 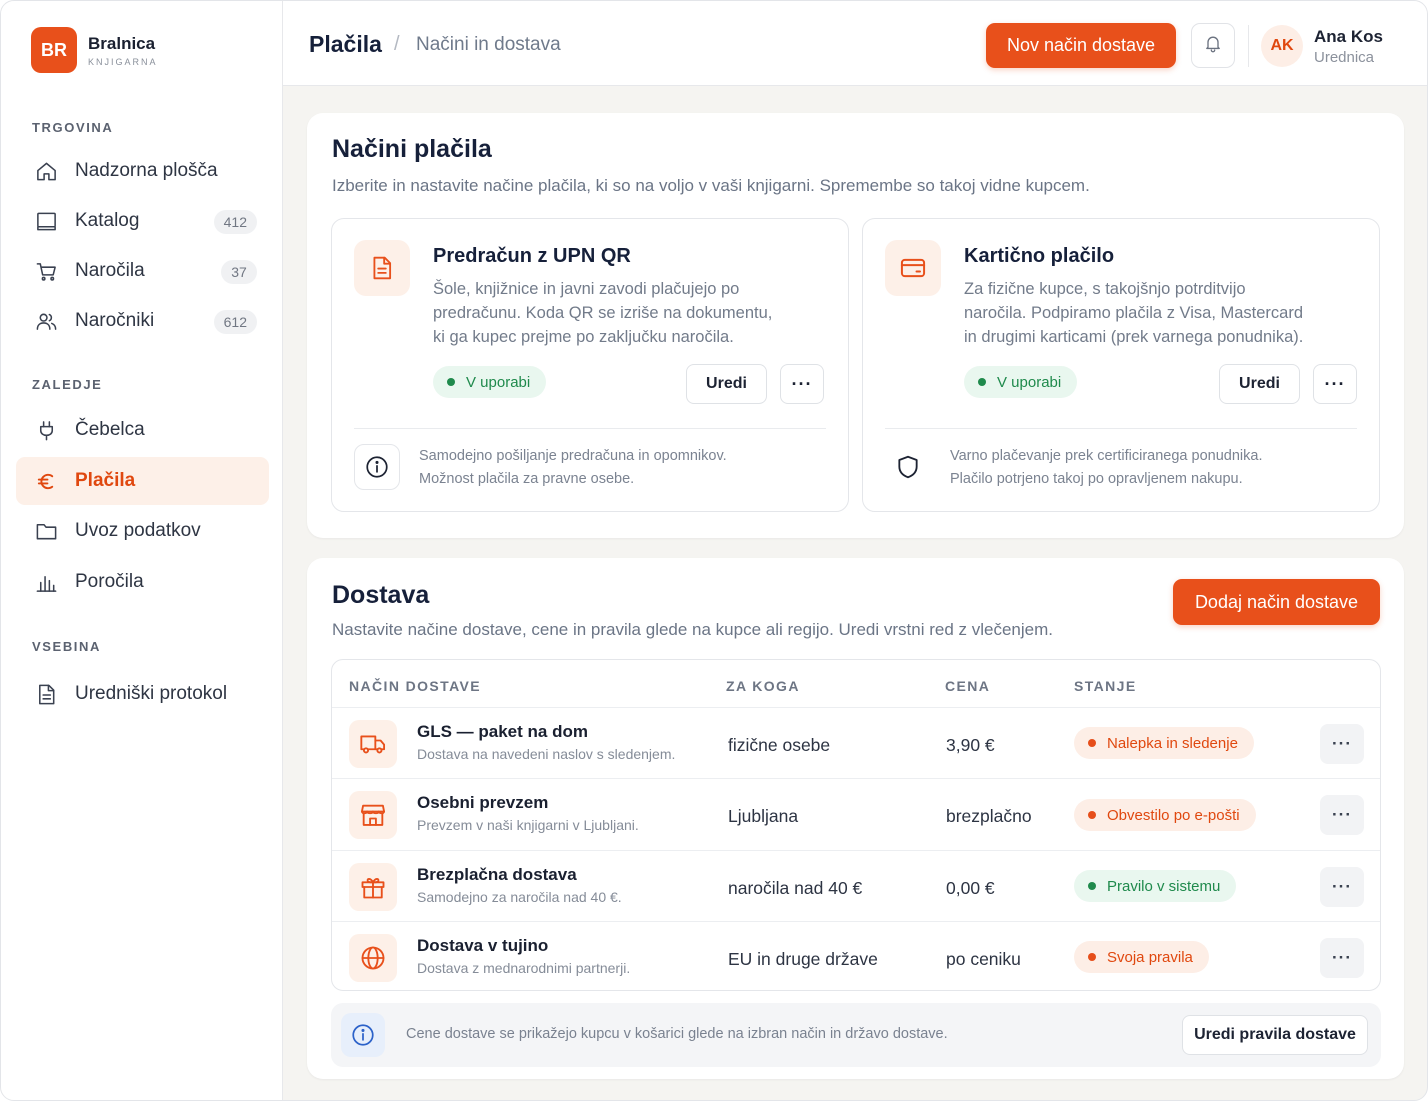 I want to click on sidebar-item-label: Plačila, so click(x=105, y=480).